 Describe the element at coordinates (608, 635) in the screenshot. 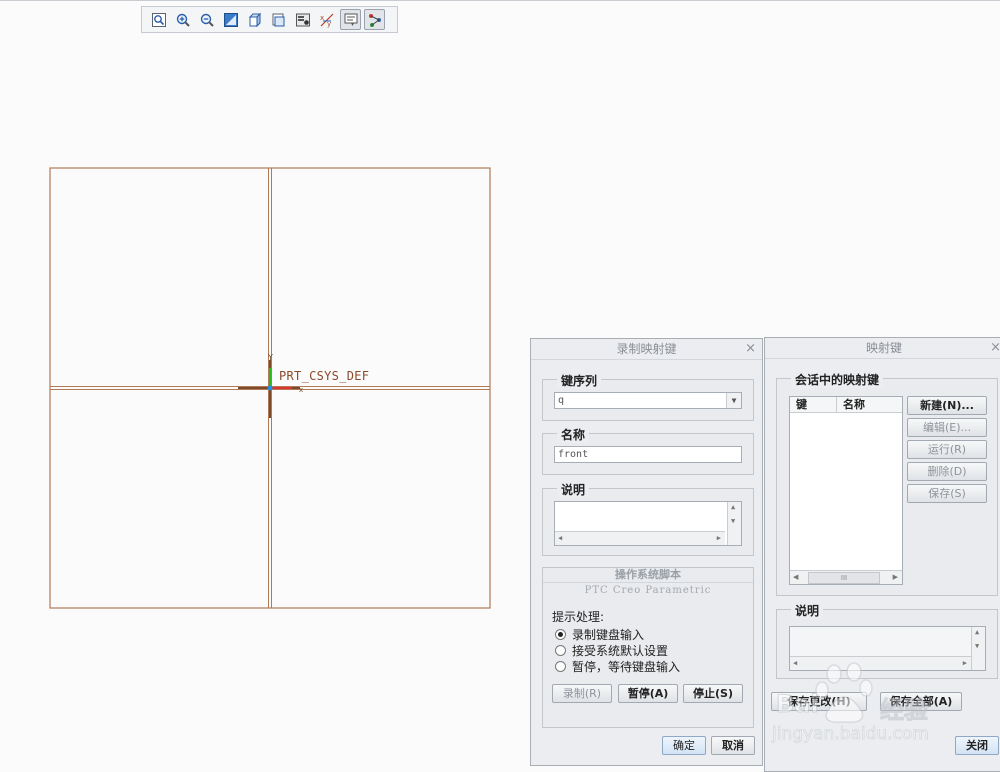

I see `radio-label: 录制键盘输入` at that location.